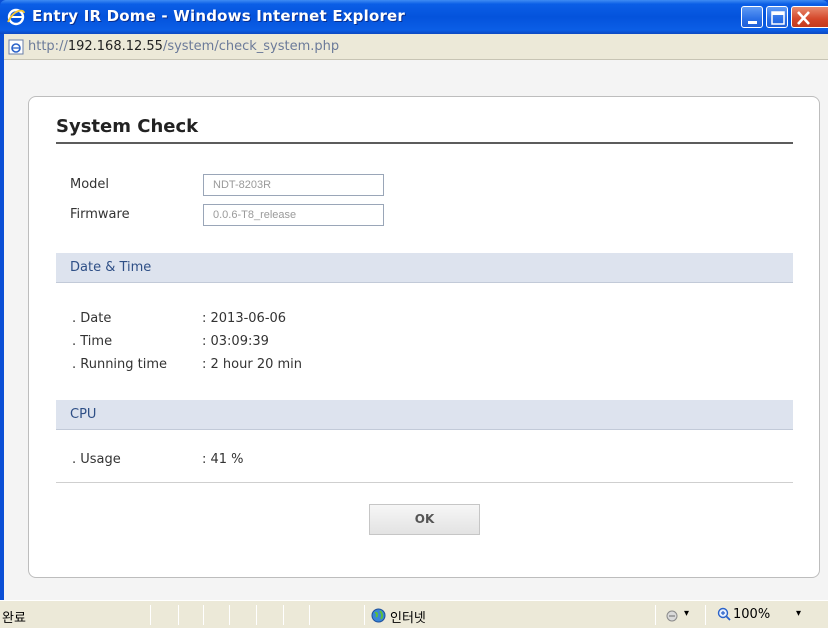 This screenshot has height=628, width=828. Describe the element at coordinates (115, 46) in the screenshot. I see `address-host: 192.168.12.55` at that location.